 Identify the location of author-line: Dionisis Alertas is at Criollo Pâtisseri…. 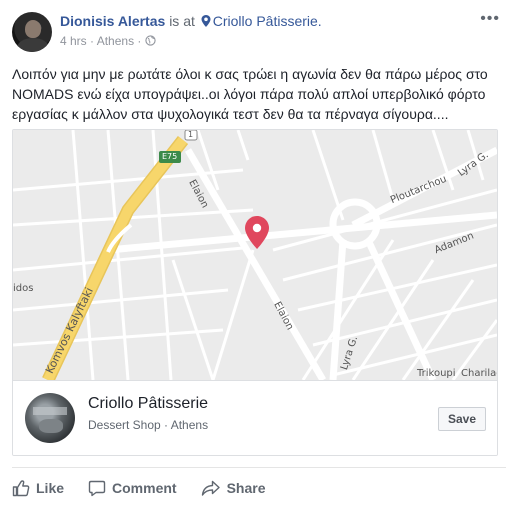
(191, 21).